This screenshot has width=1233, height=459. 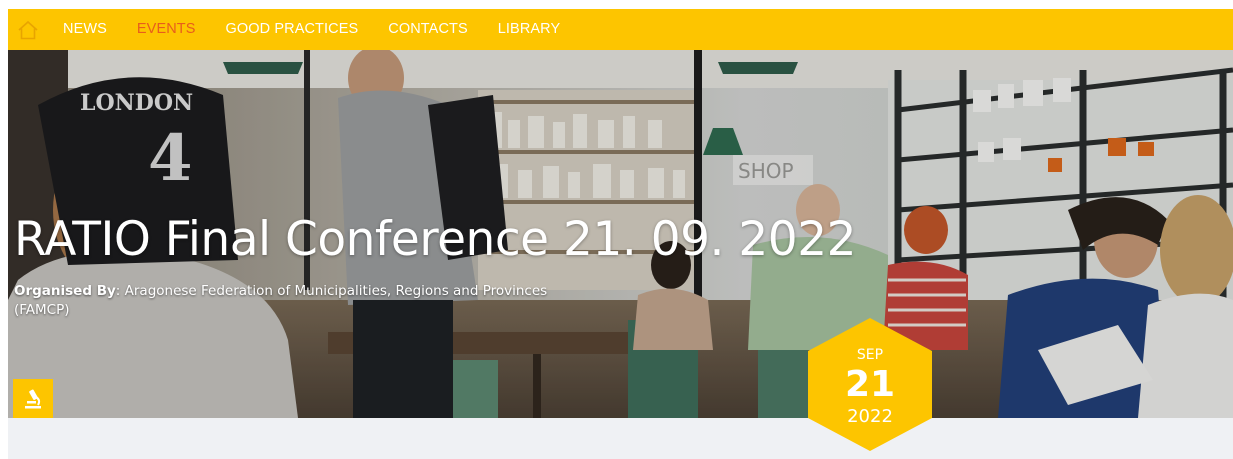 What do you see at coordinates (292, 29) in the screenshot?
I see `nav-good-practices: GOOD PRACTICES` at bounding box center [292, 29].